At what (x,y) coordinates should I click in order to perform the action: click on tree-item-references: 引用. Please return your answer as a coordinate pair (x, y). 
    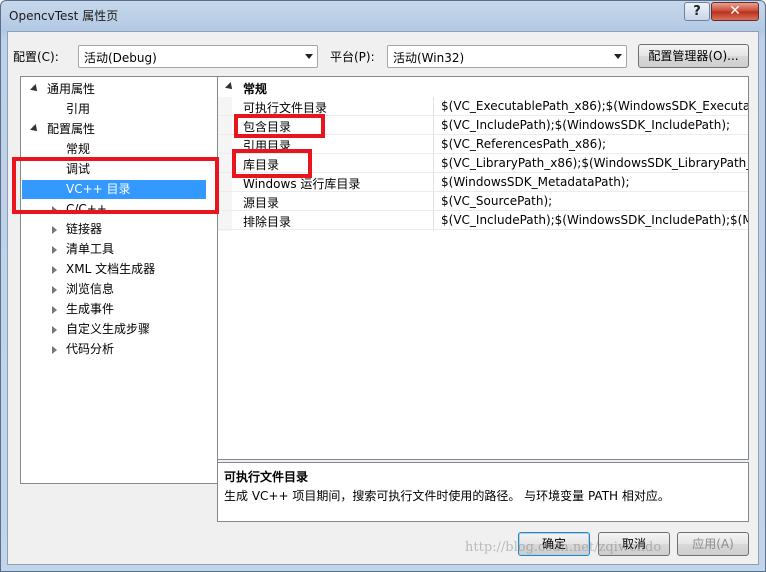
    Looking at the image, I should click on (119, 109).